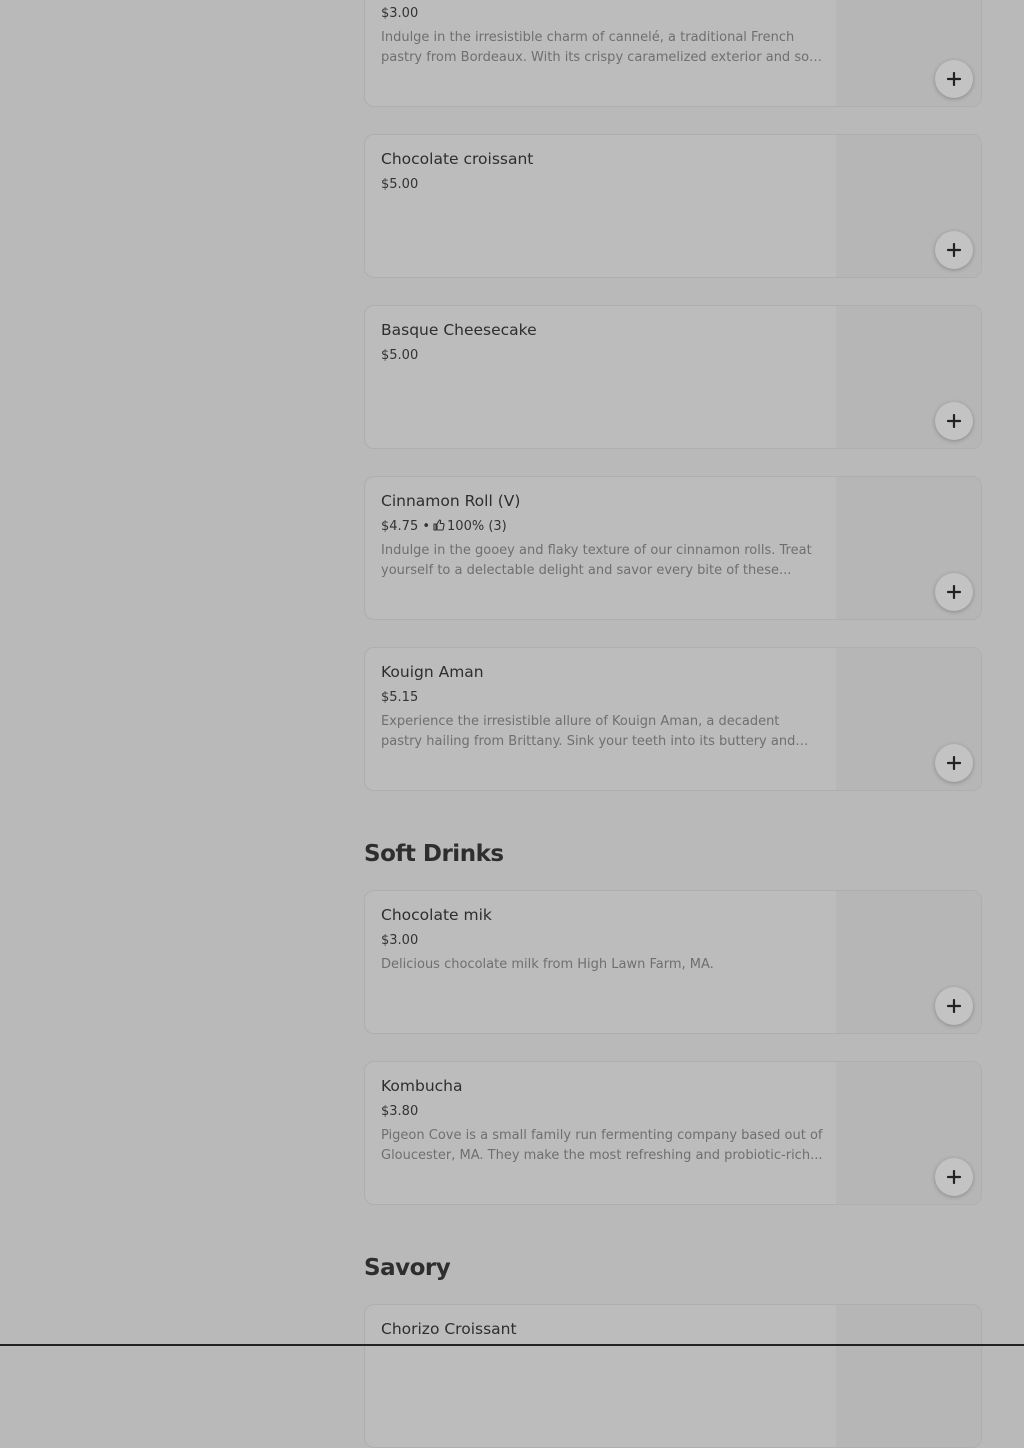 The image size is (1024, 1448). I want to click on menu-item-card: Chocolate croissant $5.00, so click(673, 206).